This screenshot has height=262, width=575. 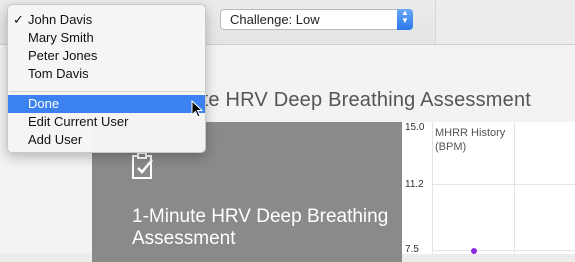 What do you see at coordinates (106, 20) in the screenshot?
I see `menu-item-john-davis: ✓ John Davis` at bounding box center [106, 20].